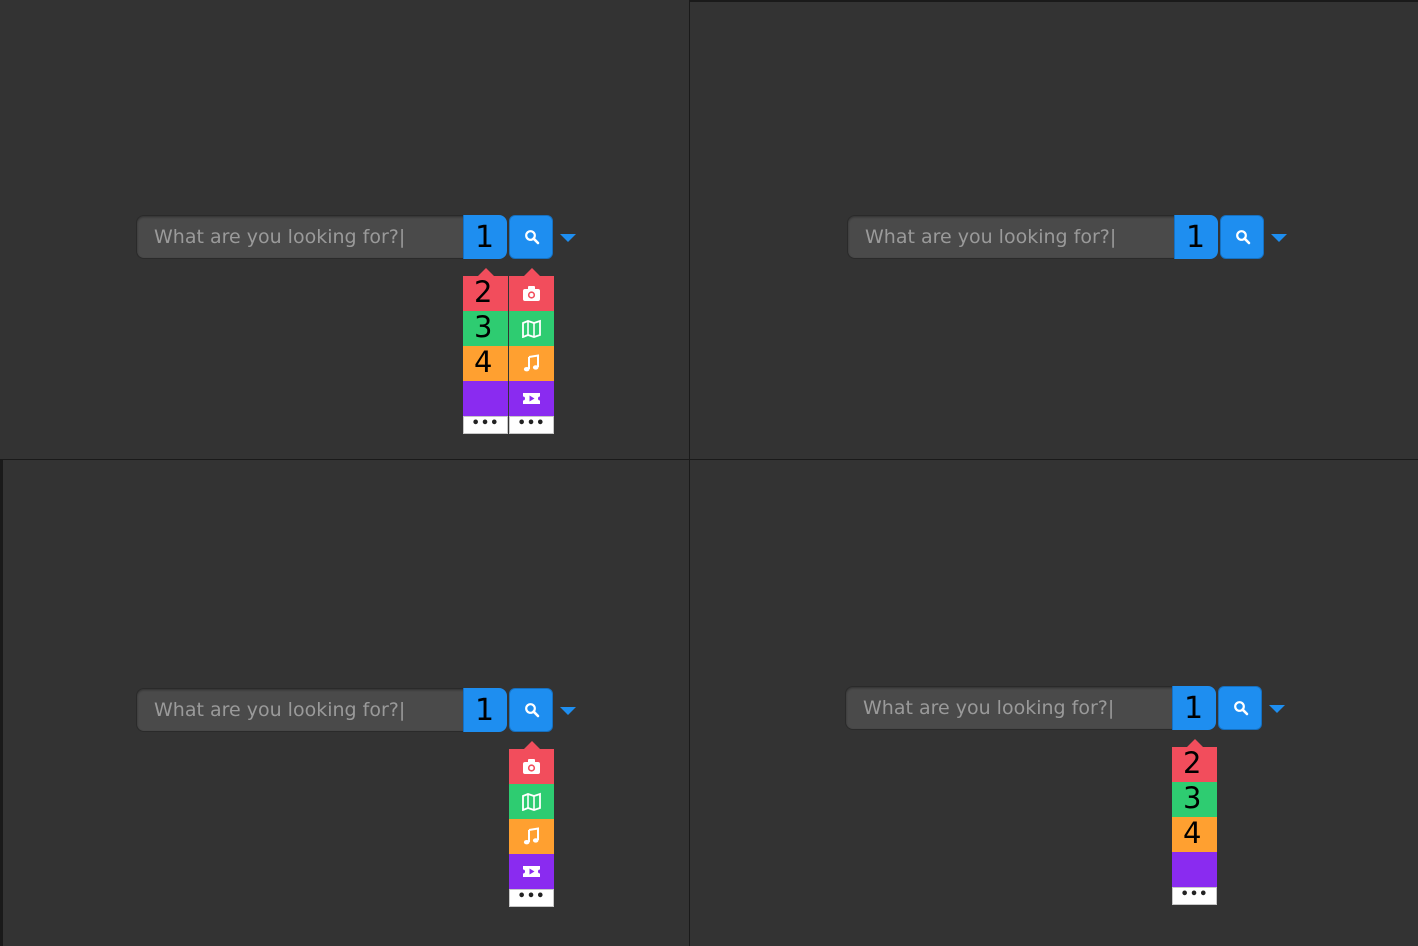  I want to click on search-bar-panel-2: What are you looking for?| 1, so click(1067, 238).